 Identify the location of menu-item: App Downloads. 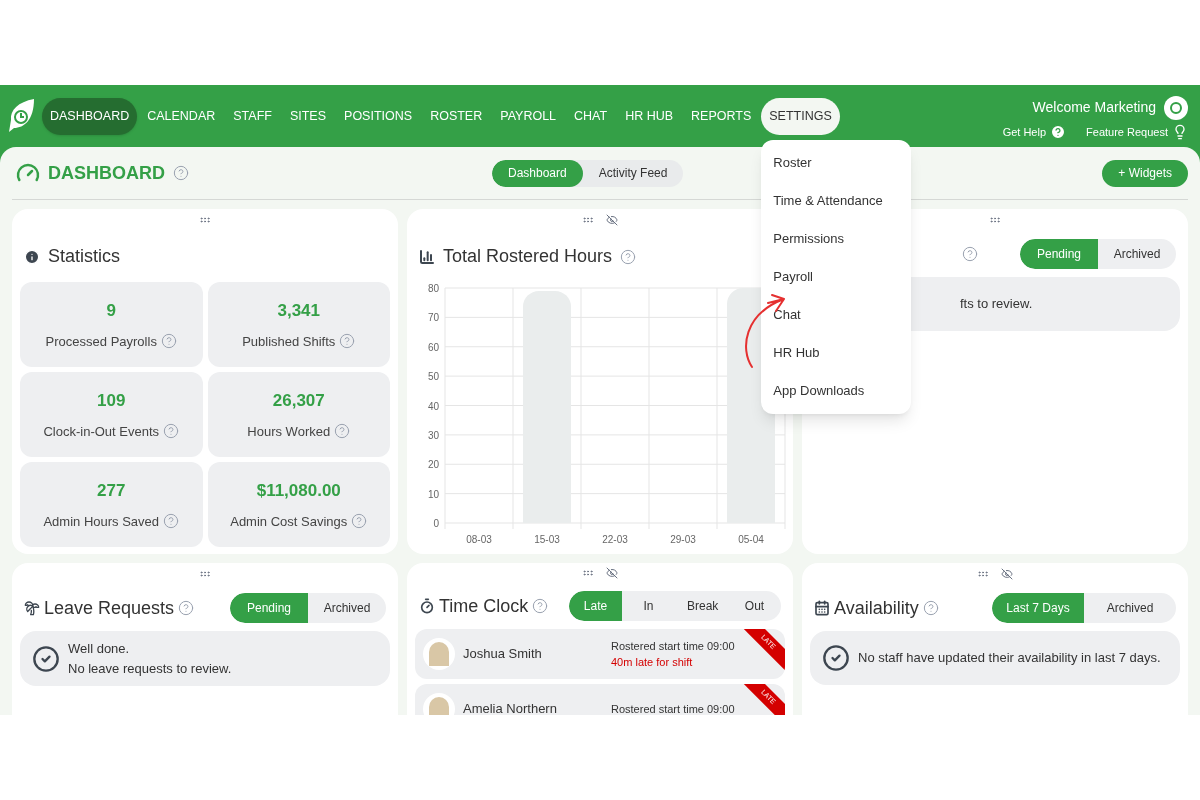
(836, 390).